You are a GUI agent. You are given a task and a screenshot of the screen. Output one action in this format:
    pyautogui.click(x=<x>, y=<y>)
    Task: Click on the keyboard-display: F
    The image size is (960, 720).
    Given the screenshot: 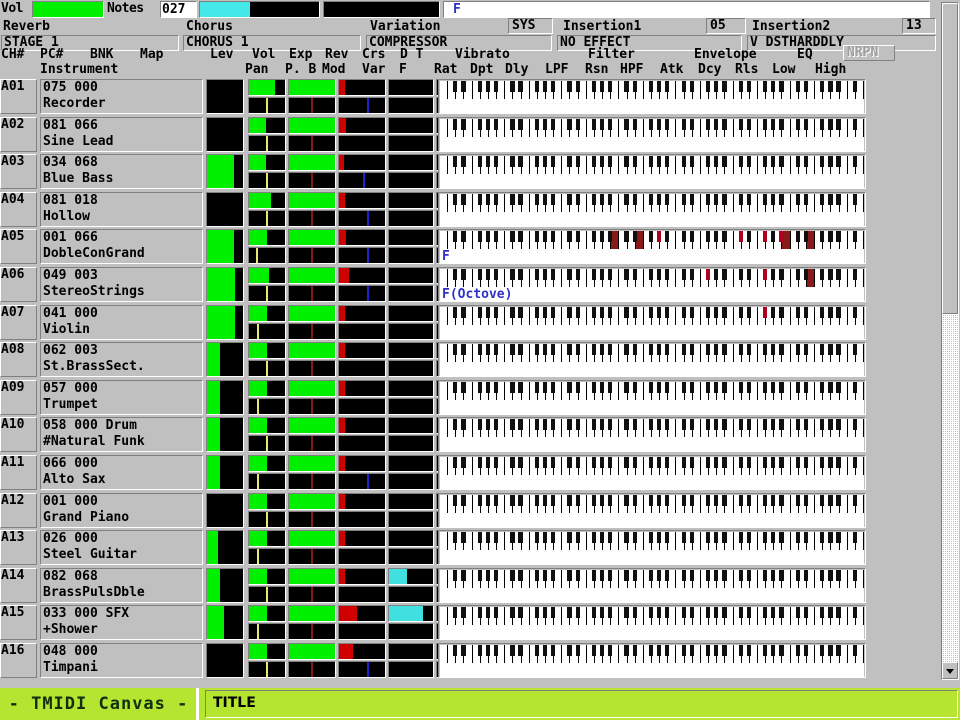 What is the action you would take?
    pyautogui.click(x=652, y=247)
    